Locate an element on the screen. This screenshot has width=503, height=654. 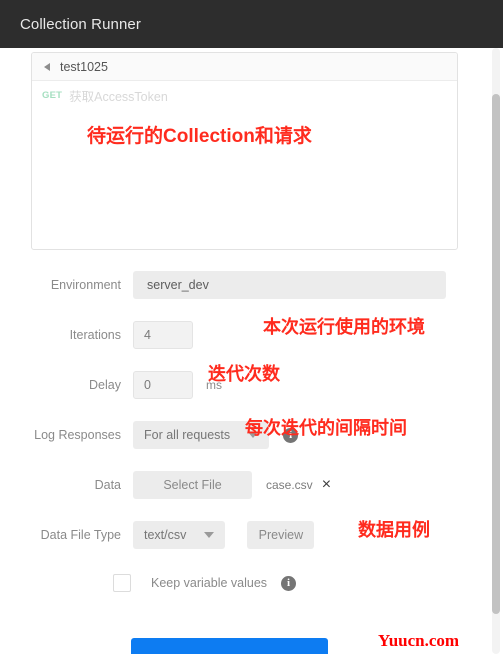
data-file-name: case.csv is located at coordinates (289, 485).